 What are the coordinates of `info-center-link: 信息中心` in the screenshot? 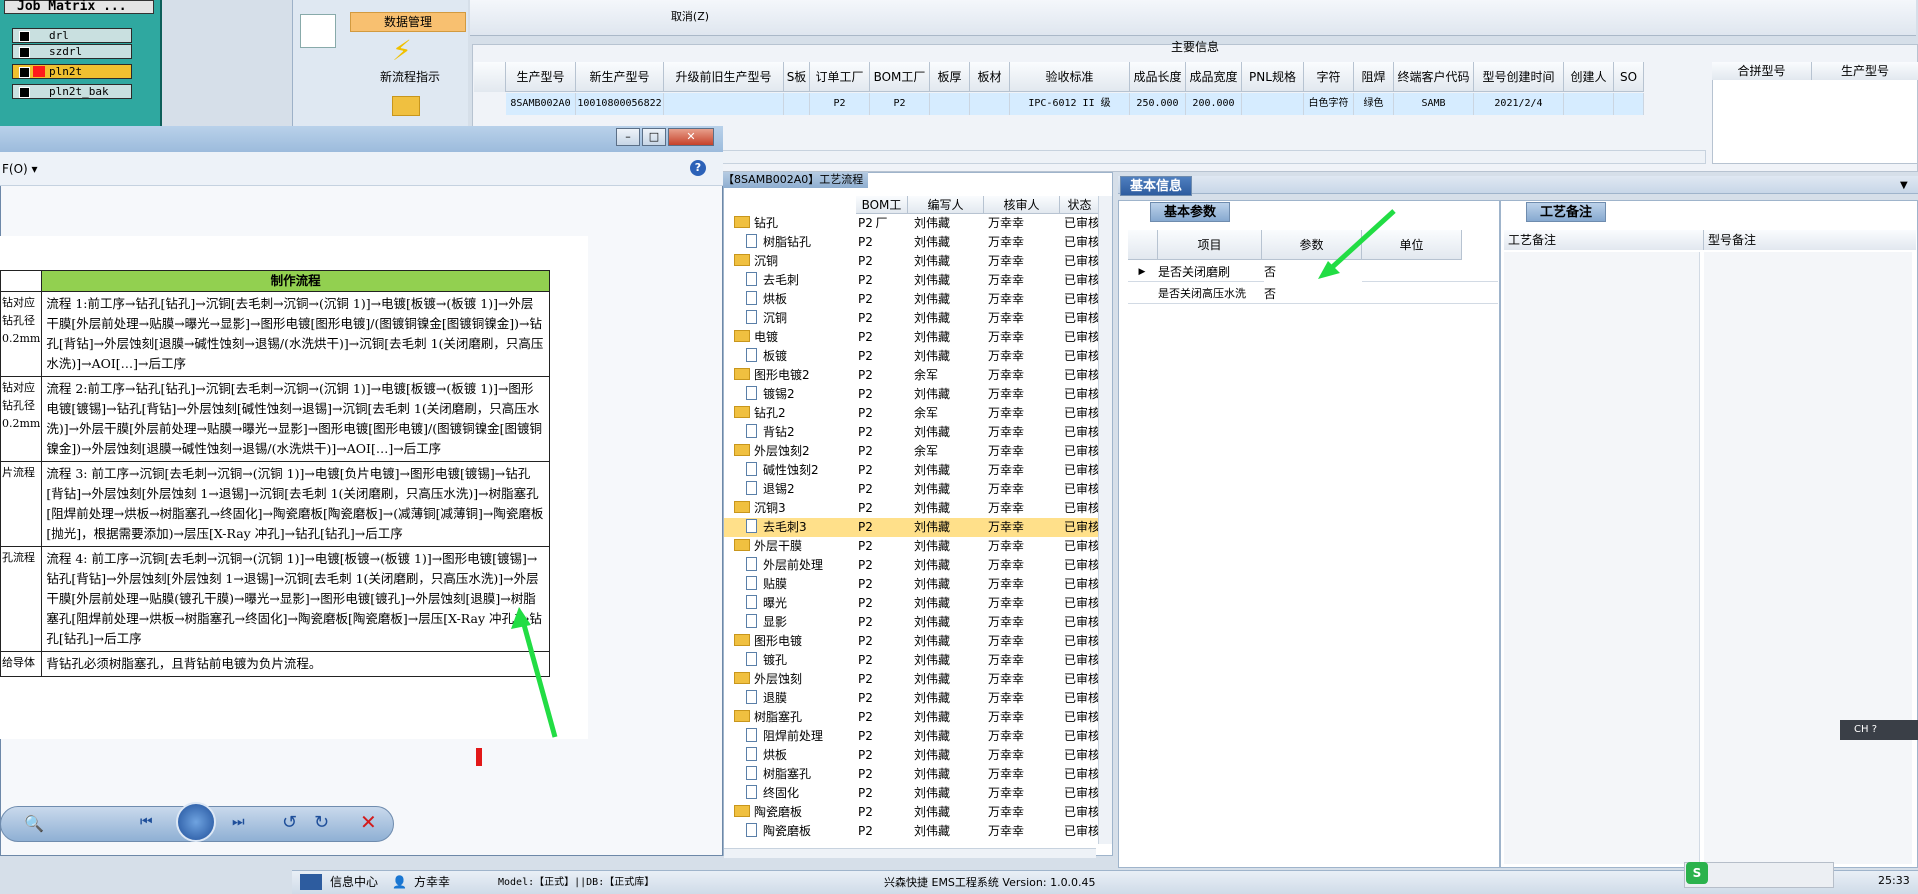 It's located at (360, 882).